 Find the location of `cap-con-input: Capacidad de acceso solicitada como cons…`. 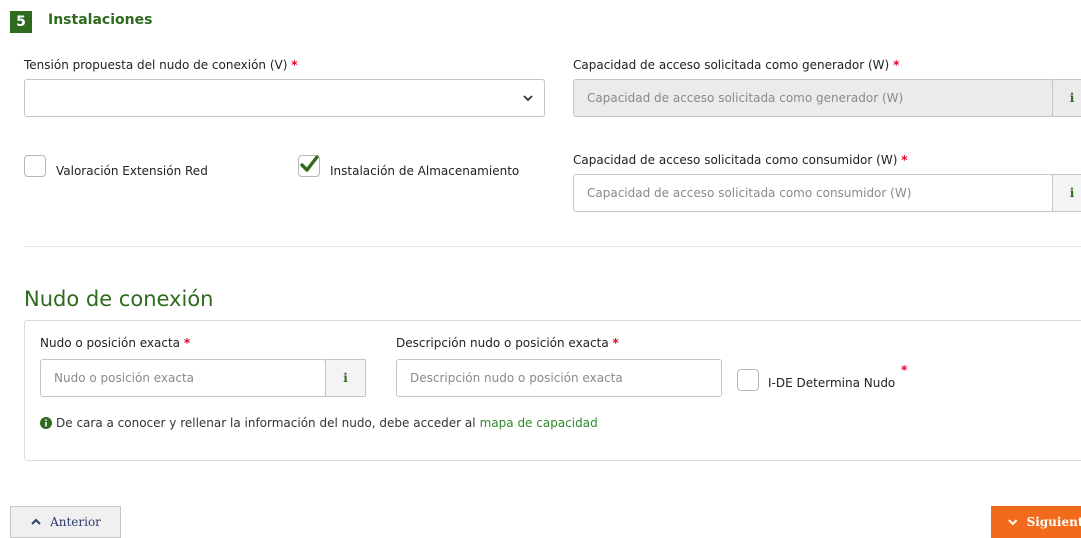

cap-con-input: Capacidad de acceso solicitada como cons… is located at coordinates (813, 193).